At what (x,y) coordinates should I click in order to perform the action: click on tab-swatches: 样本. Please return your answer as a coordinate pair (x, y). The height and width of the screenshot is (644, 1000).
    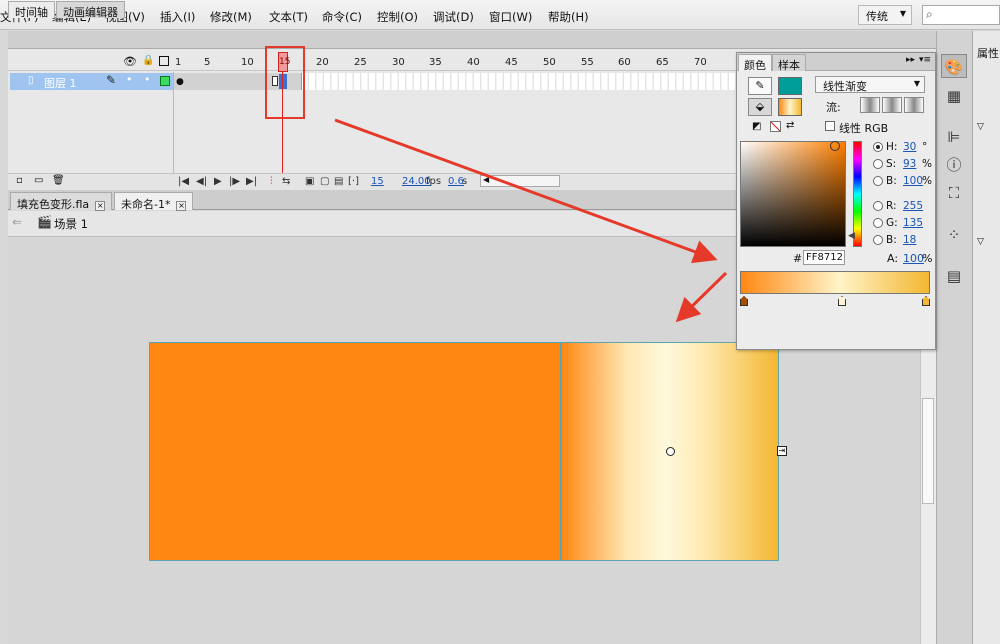
    Looking at the image, I should click on (789, 63).